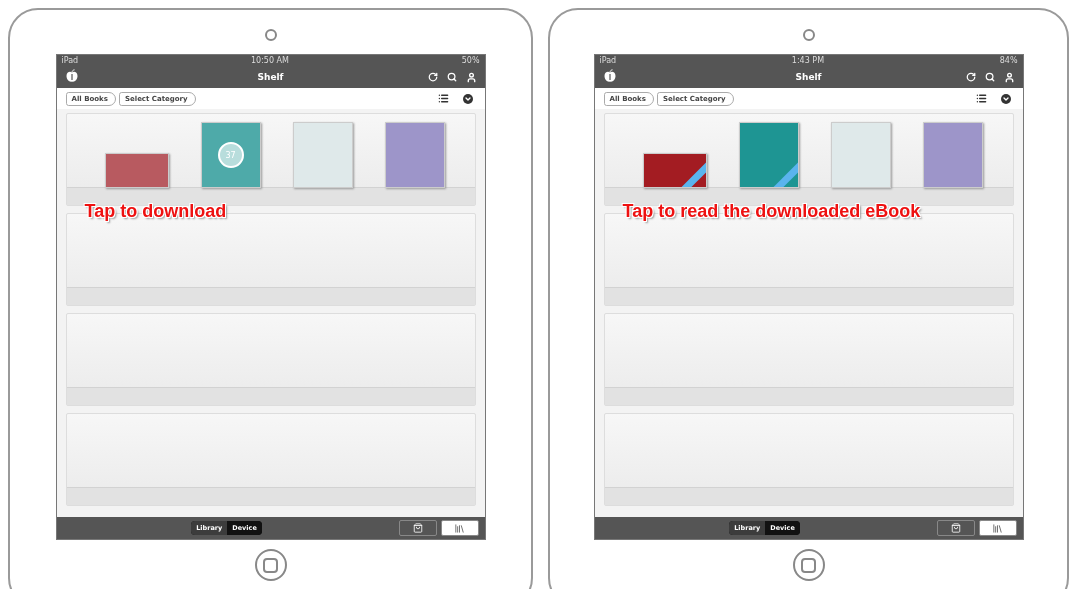  I want to click on clock-label: 10:50 AM, so click(269, 60).